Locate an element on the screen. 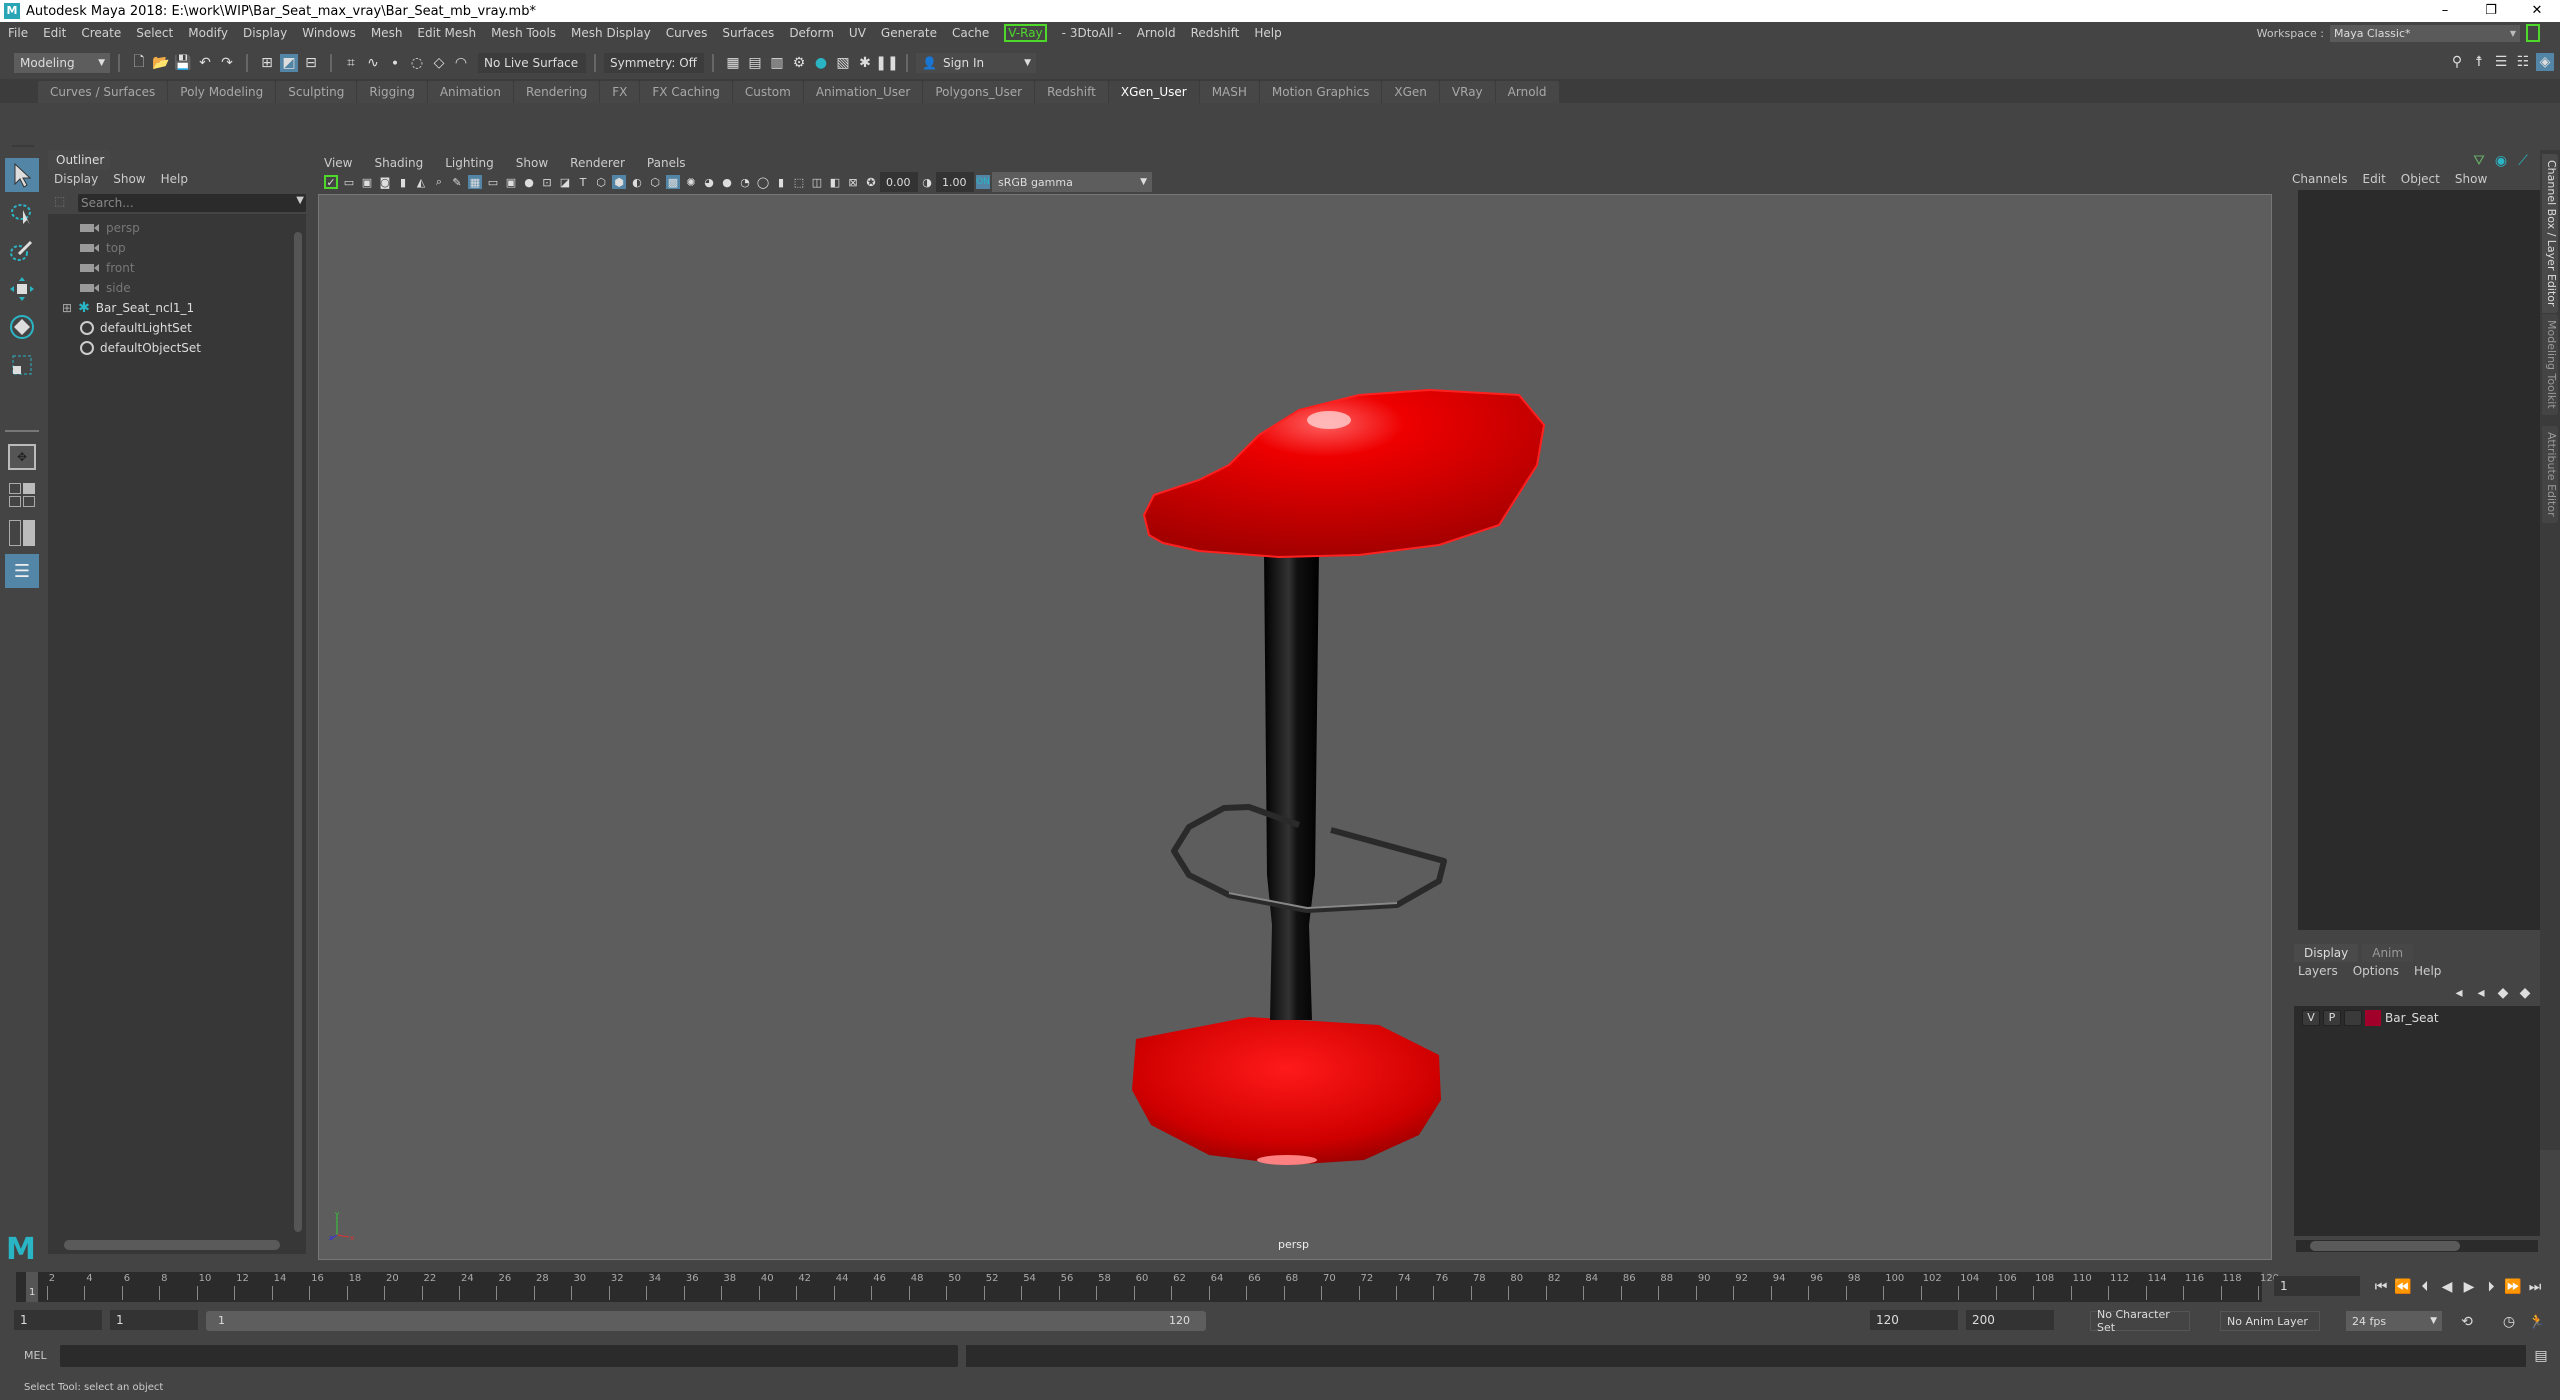 The width and height of the screenshot is (2560, 1400). camera-lock-icon: ▣ is located at coordinates (367, 182).